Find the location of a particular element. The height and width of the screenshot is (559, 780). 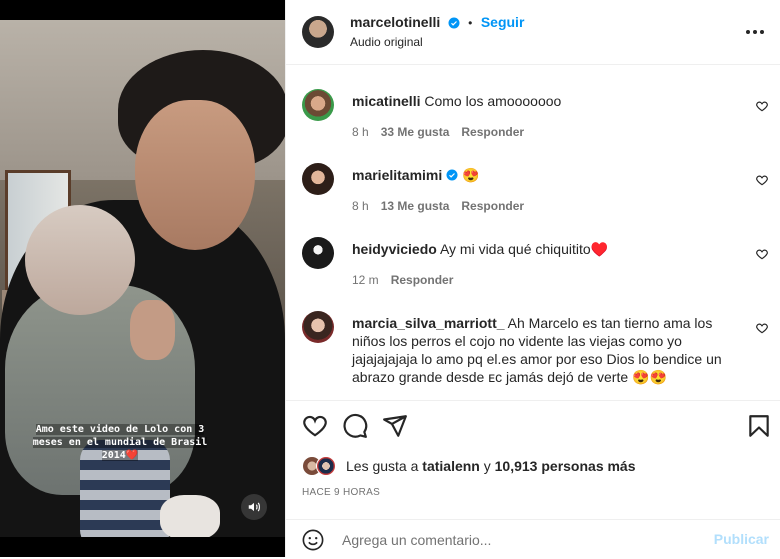

comment-text: 😍 is located at coordinates (471, 175).